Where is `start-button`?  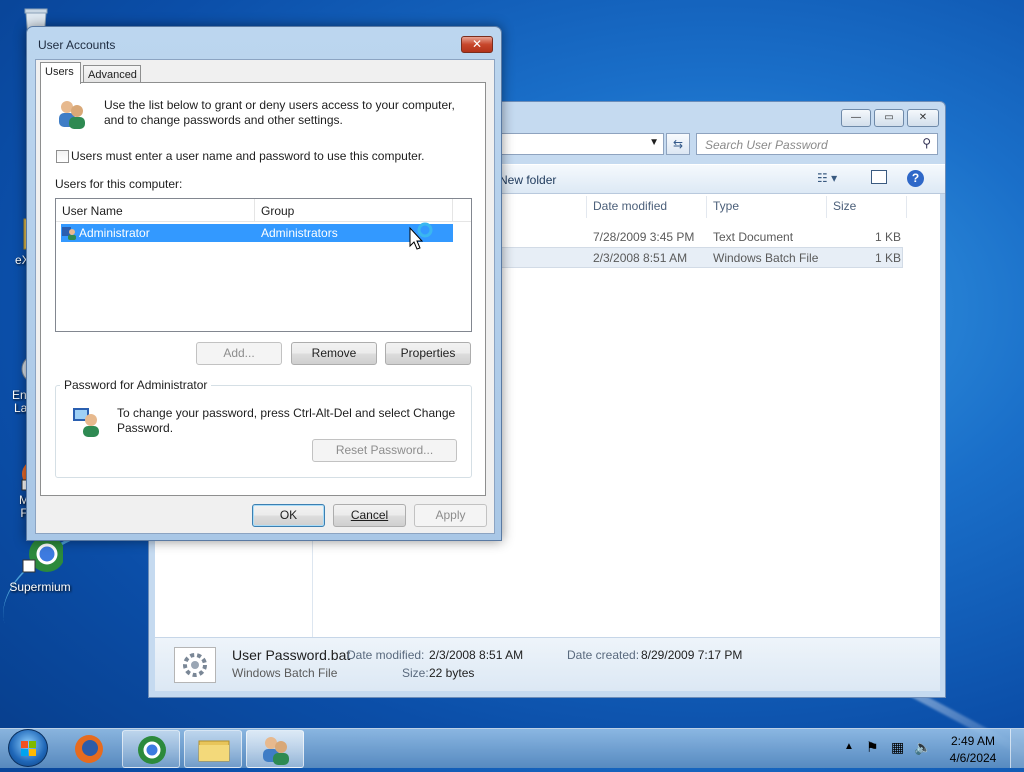
start-button is located at coordinates (28, 748).